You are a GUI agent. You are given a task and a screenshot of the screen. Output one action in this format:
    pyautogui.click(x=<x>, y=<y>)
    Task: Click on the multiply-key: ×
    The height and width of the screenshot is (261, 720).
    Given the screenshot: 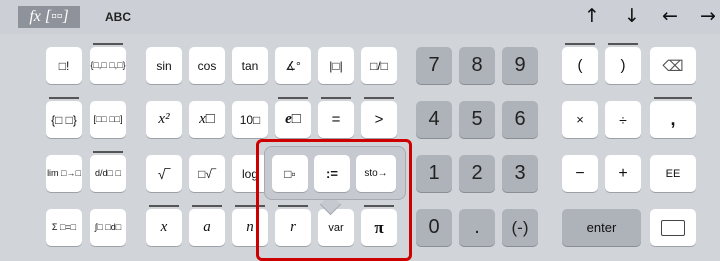 What is the action you would take?
    pyautogui.click(x=580, y=119)
    